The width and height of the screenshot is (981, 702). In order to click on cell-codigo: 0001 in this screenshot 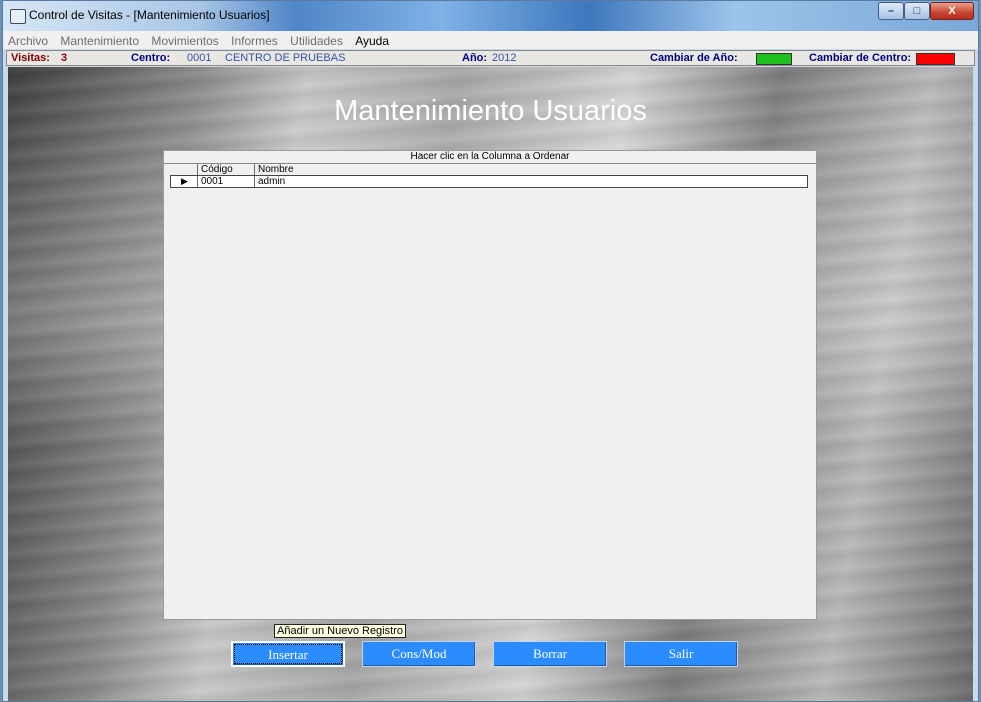, I will do `click(225, 181)`.